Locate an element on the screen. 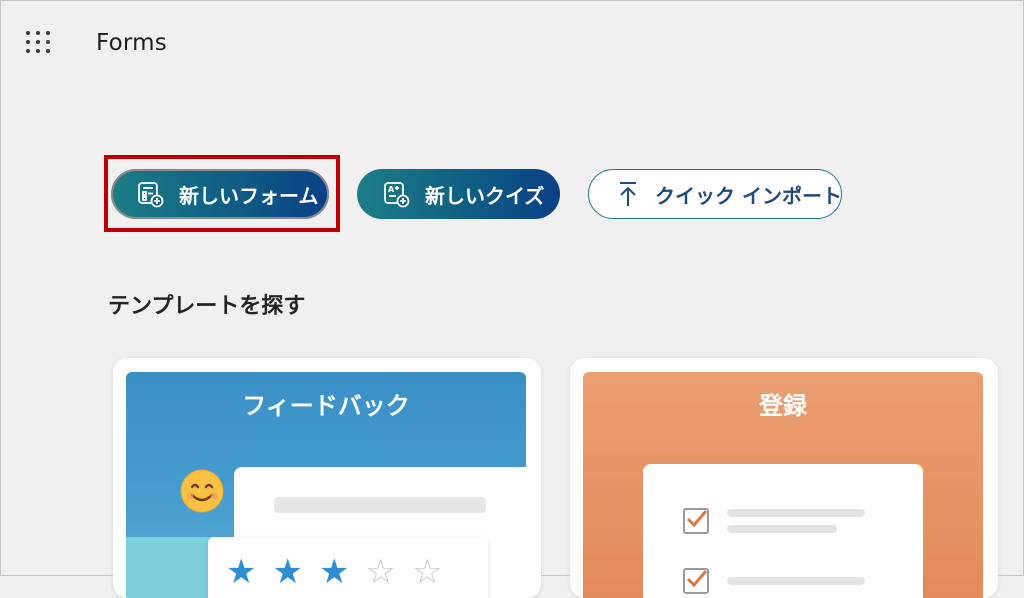 Image resolution: width=1024 pixels, height=598 pixels. app-launcher-waffle-icon is located at coordinates (40, 43).